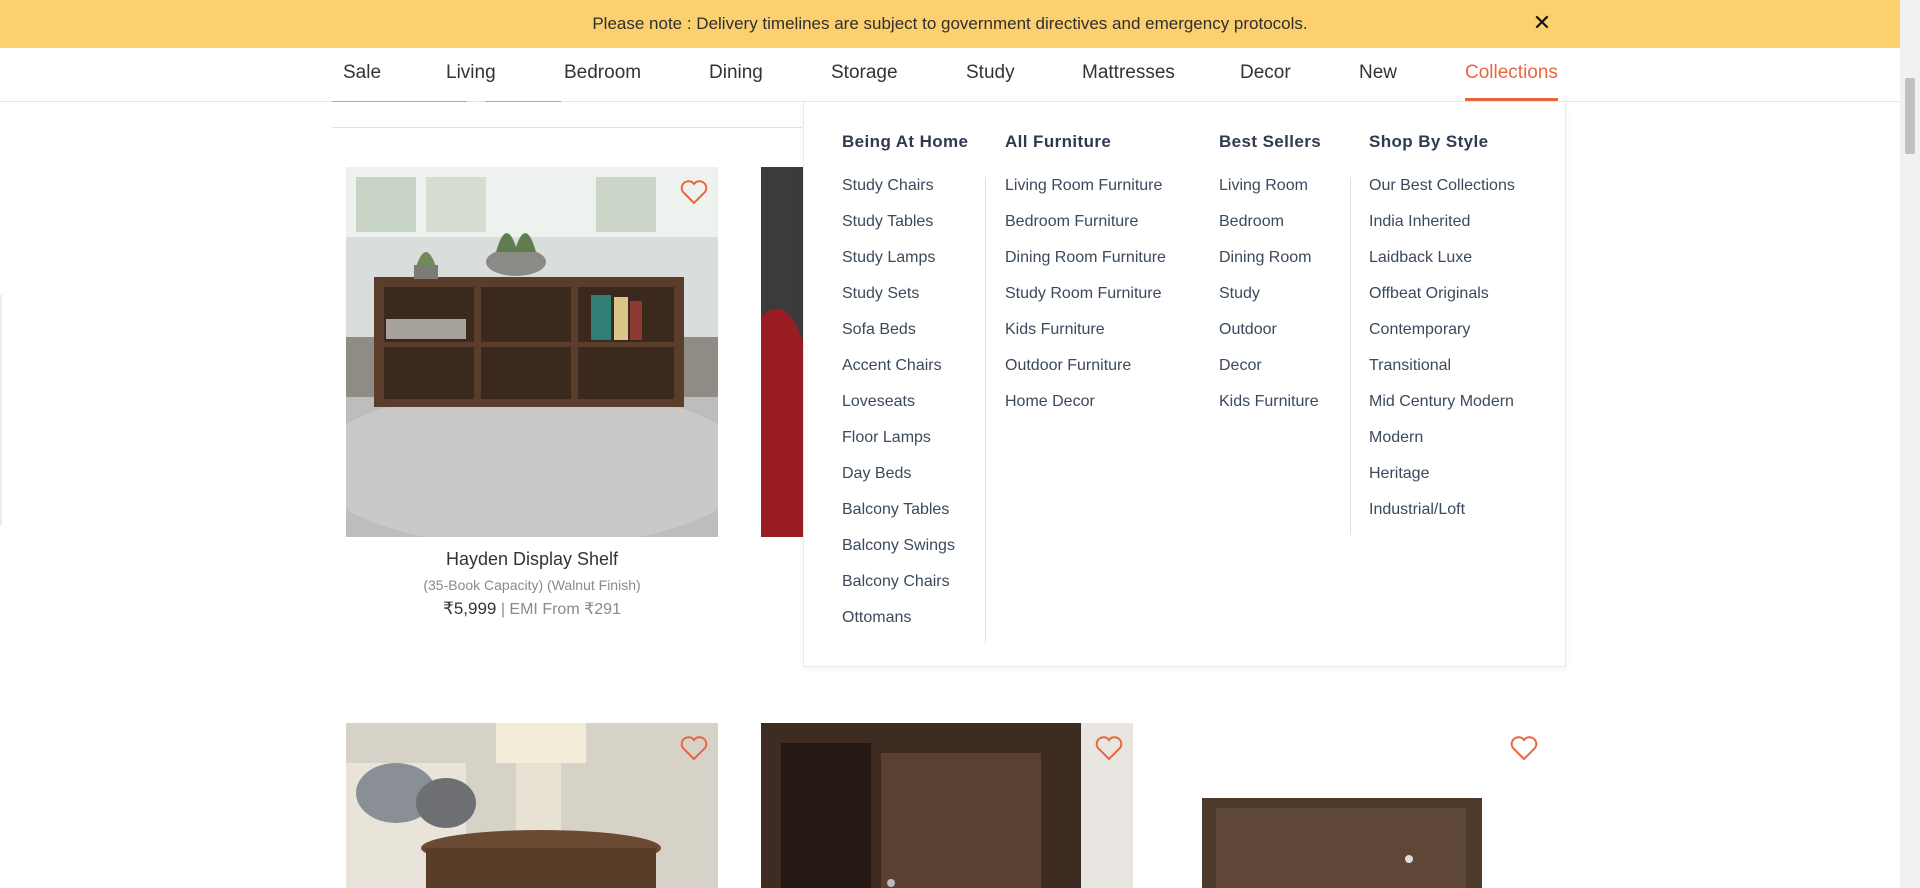 This screenshot has height=888, width=1920. What do you see at coordinates (1058, 141) in the screenshot?
I see `menu-column-title: All Furniture` at bounding box center [1058, 141].